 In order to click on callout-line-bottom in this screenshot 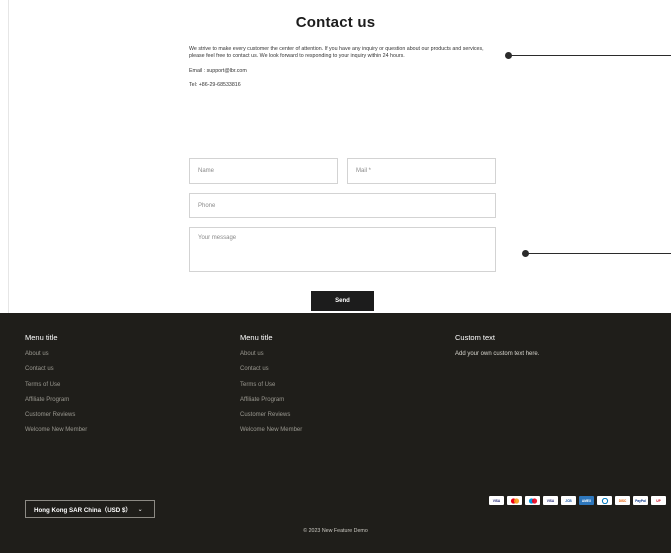, I will do `click(596, 253)`.